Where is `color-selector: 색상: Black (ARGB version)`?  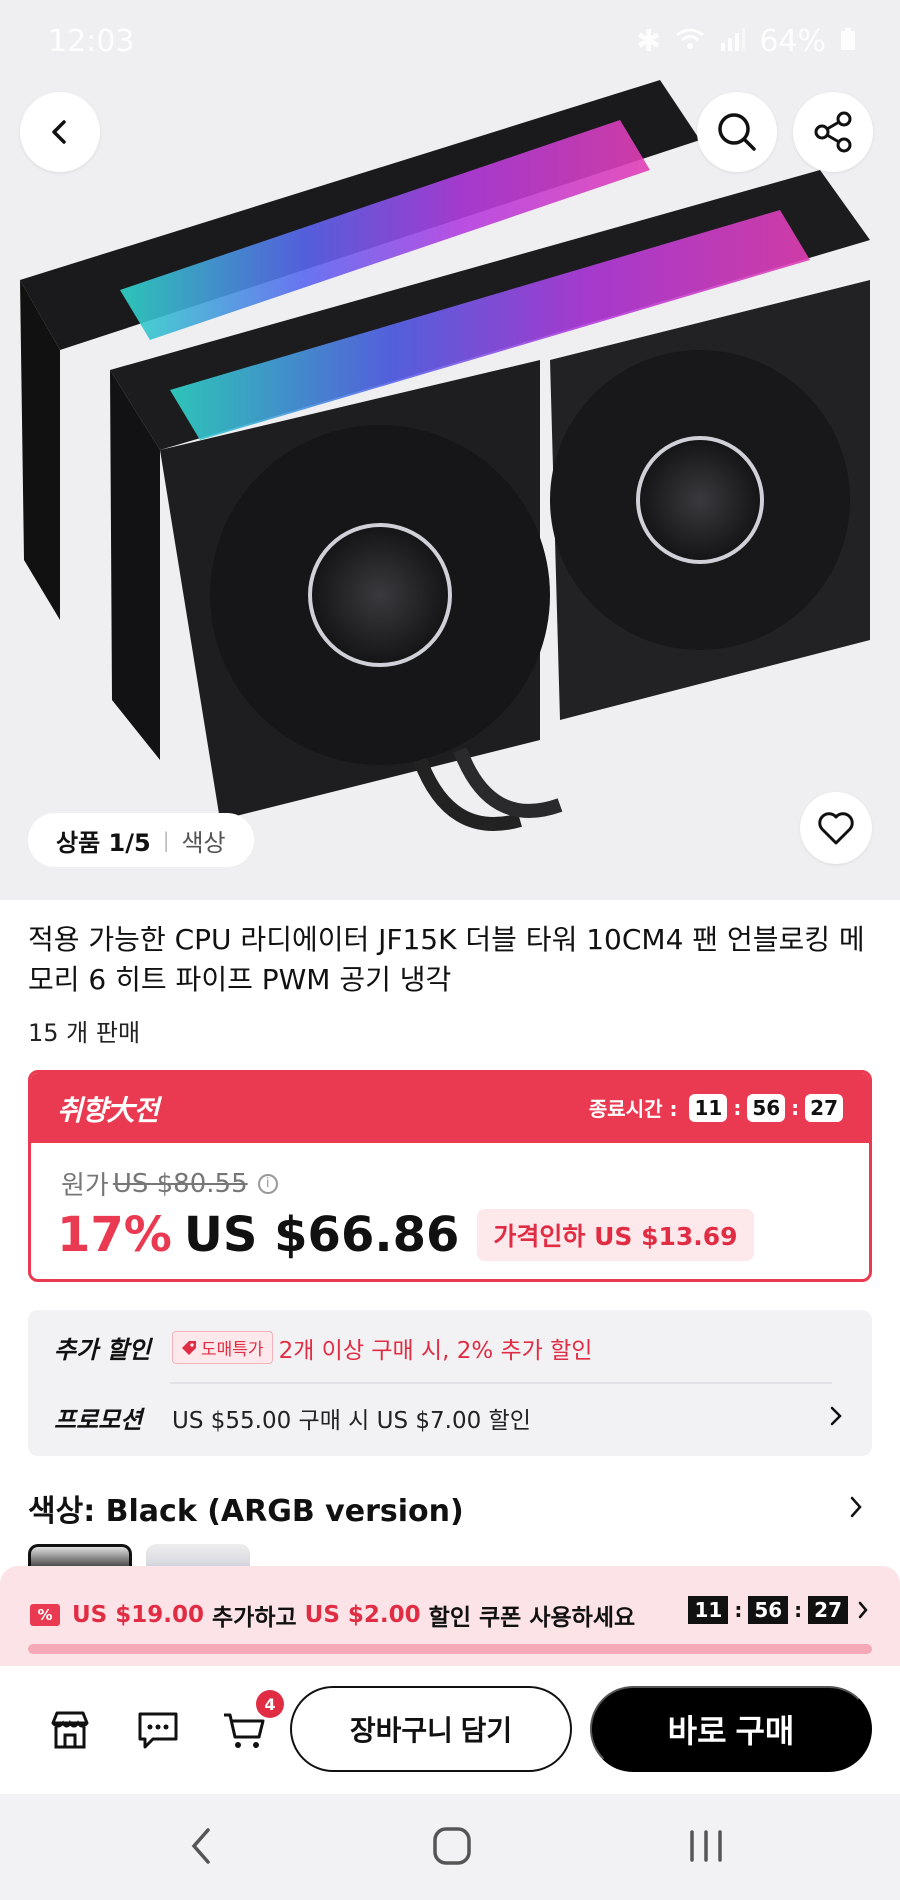
color-selector: 색상: Black (ARGB version) is located at coordinates (450, 1508).